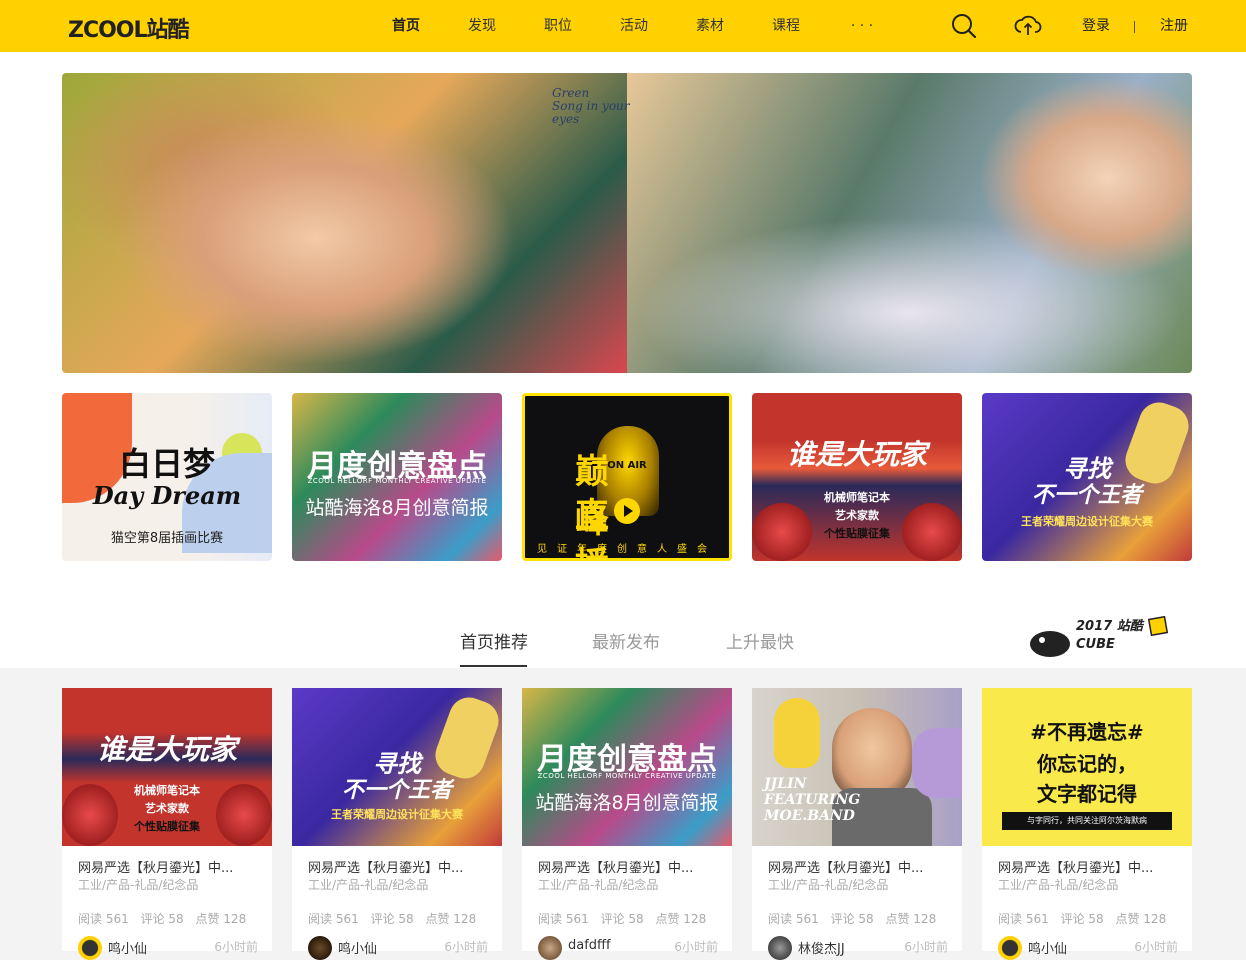 This screenshot has height=960, width=1246. I want to click on work-thumbnail: JJLIN FEATURING MOE.BAND, so click(857, 767).